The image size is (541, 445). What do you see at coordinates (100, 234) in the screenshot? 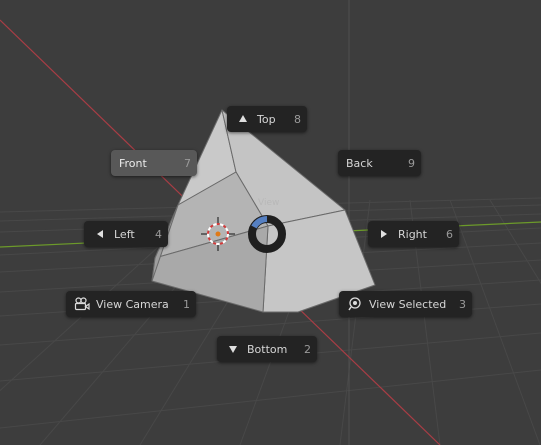
I see `triangle-left-icon` at bounding box center [100, 234].